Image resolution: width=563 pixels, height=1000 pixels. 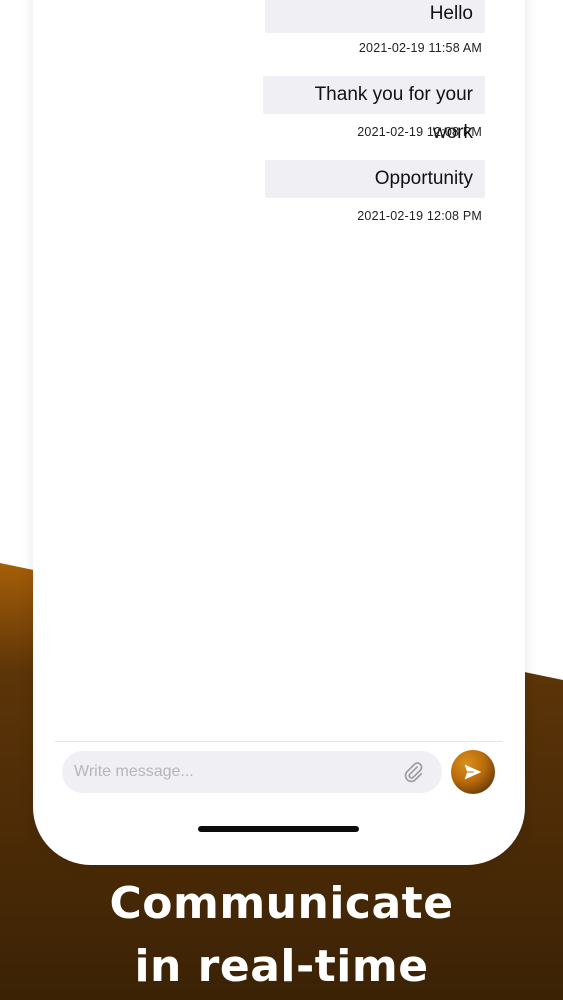 What do you see at coordinates (375, 16) in the screenshot?
I see `message-bubble: Hello` at bounding box center [375, 16].